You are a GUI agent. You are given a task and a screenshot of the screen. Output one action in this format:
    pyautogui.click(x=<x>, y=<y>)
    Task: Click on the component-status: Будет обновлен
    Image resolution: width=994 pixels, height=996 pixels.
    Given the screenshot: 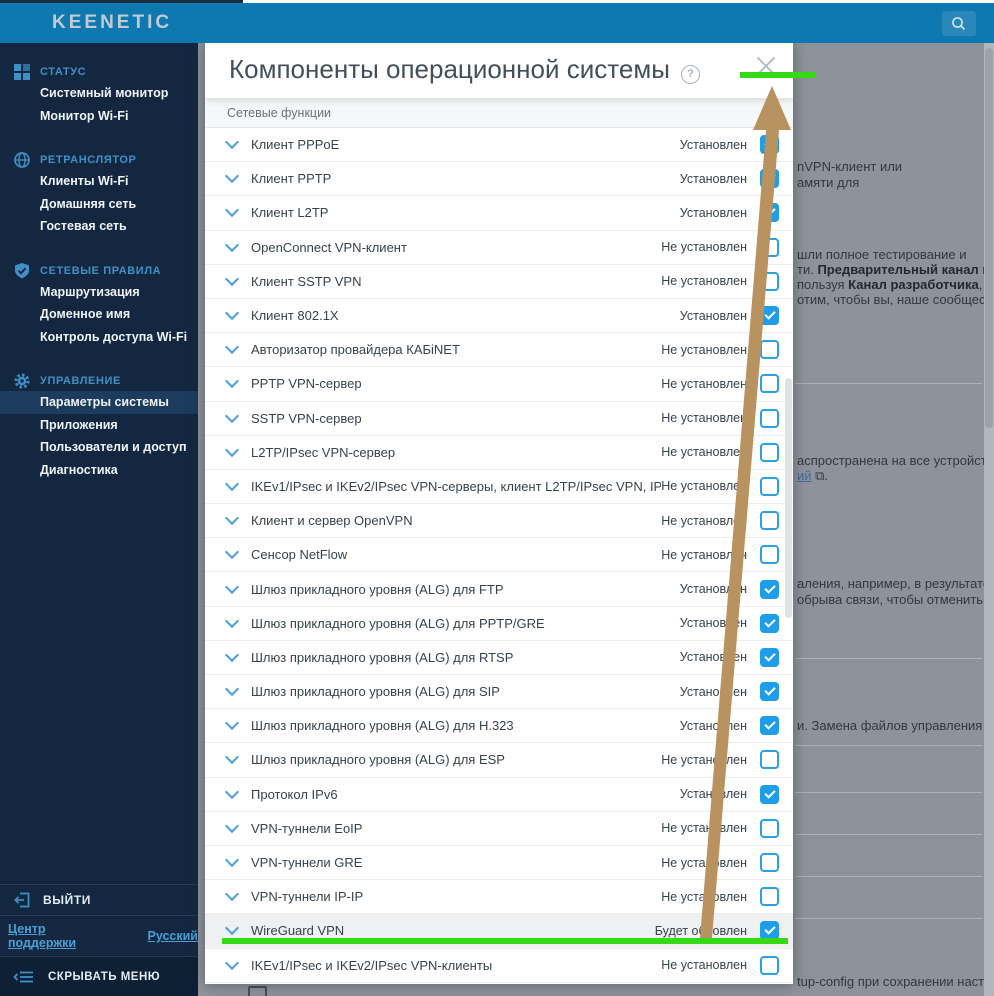 What is the action you would take?
    pyautogui.click(x=700, y=930)
    